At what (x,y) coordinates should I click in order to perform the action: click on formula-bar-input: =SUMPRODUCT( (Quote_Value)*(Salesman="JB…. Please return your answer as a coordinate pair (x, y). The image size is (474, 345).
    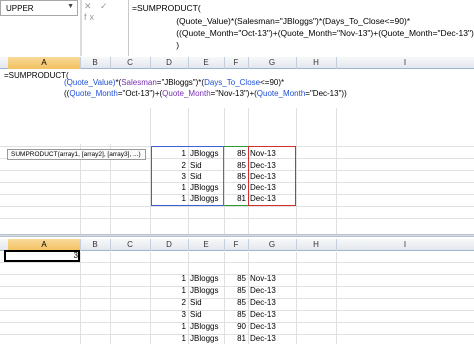
    Looking at the image, I should click on (301, 28).